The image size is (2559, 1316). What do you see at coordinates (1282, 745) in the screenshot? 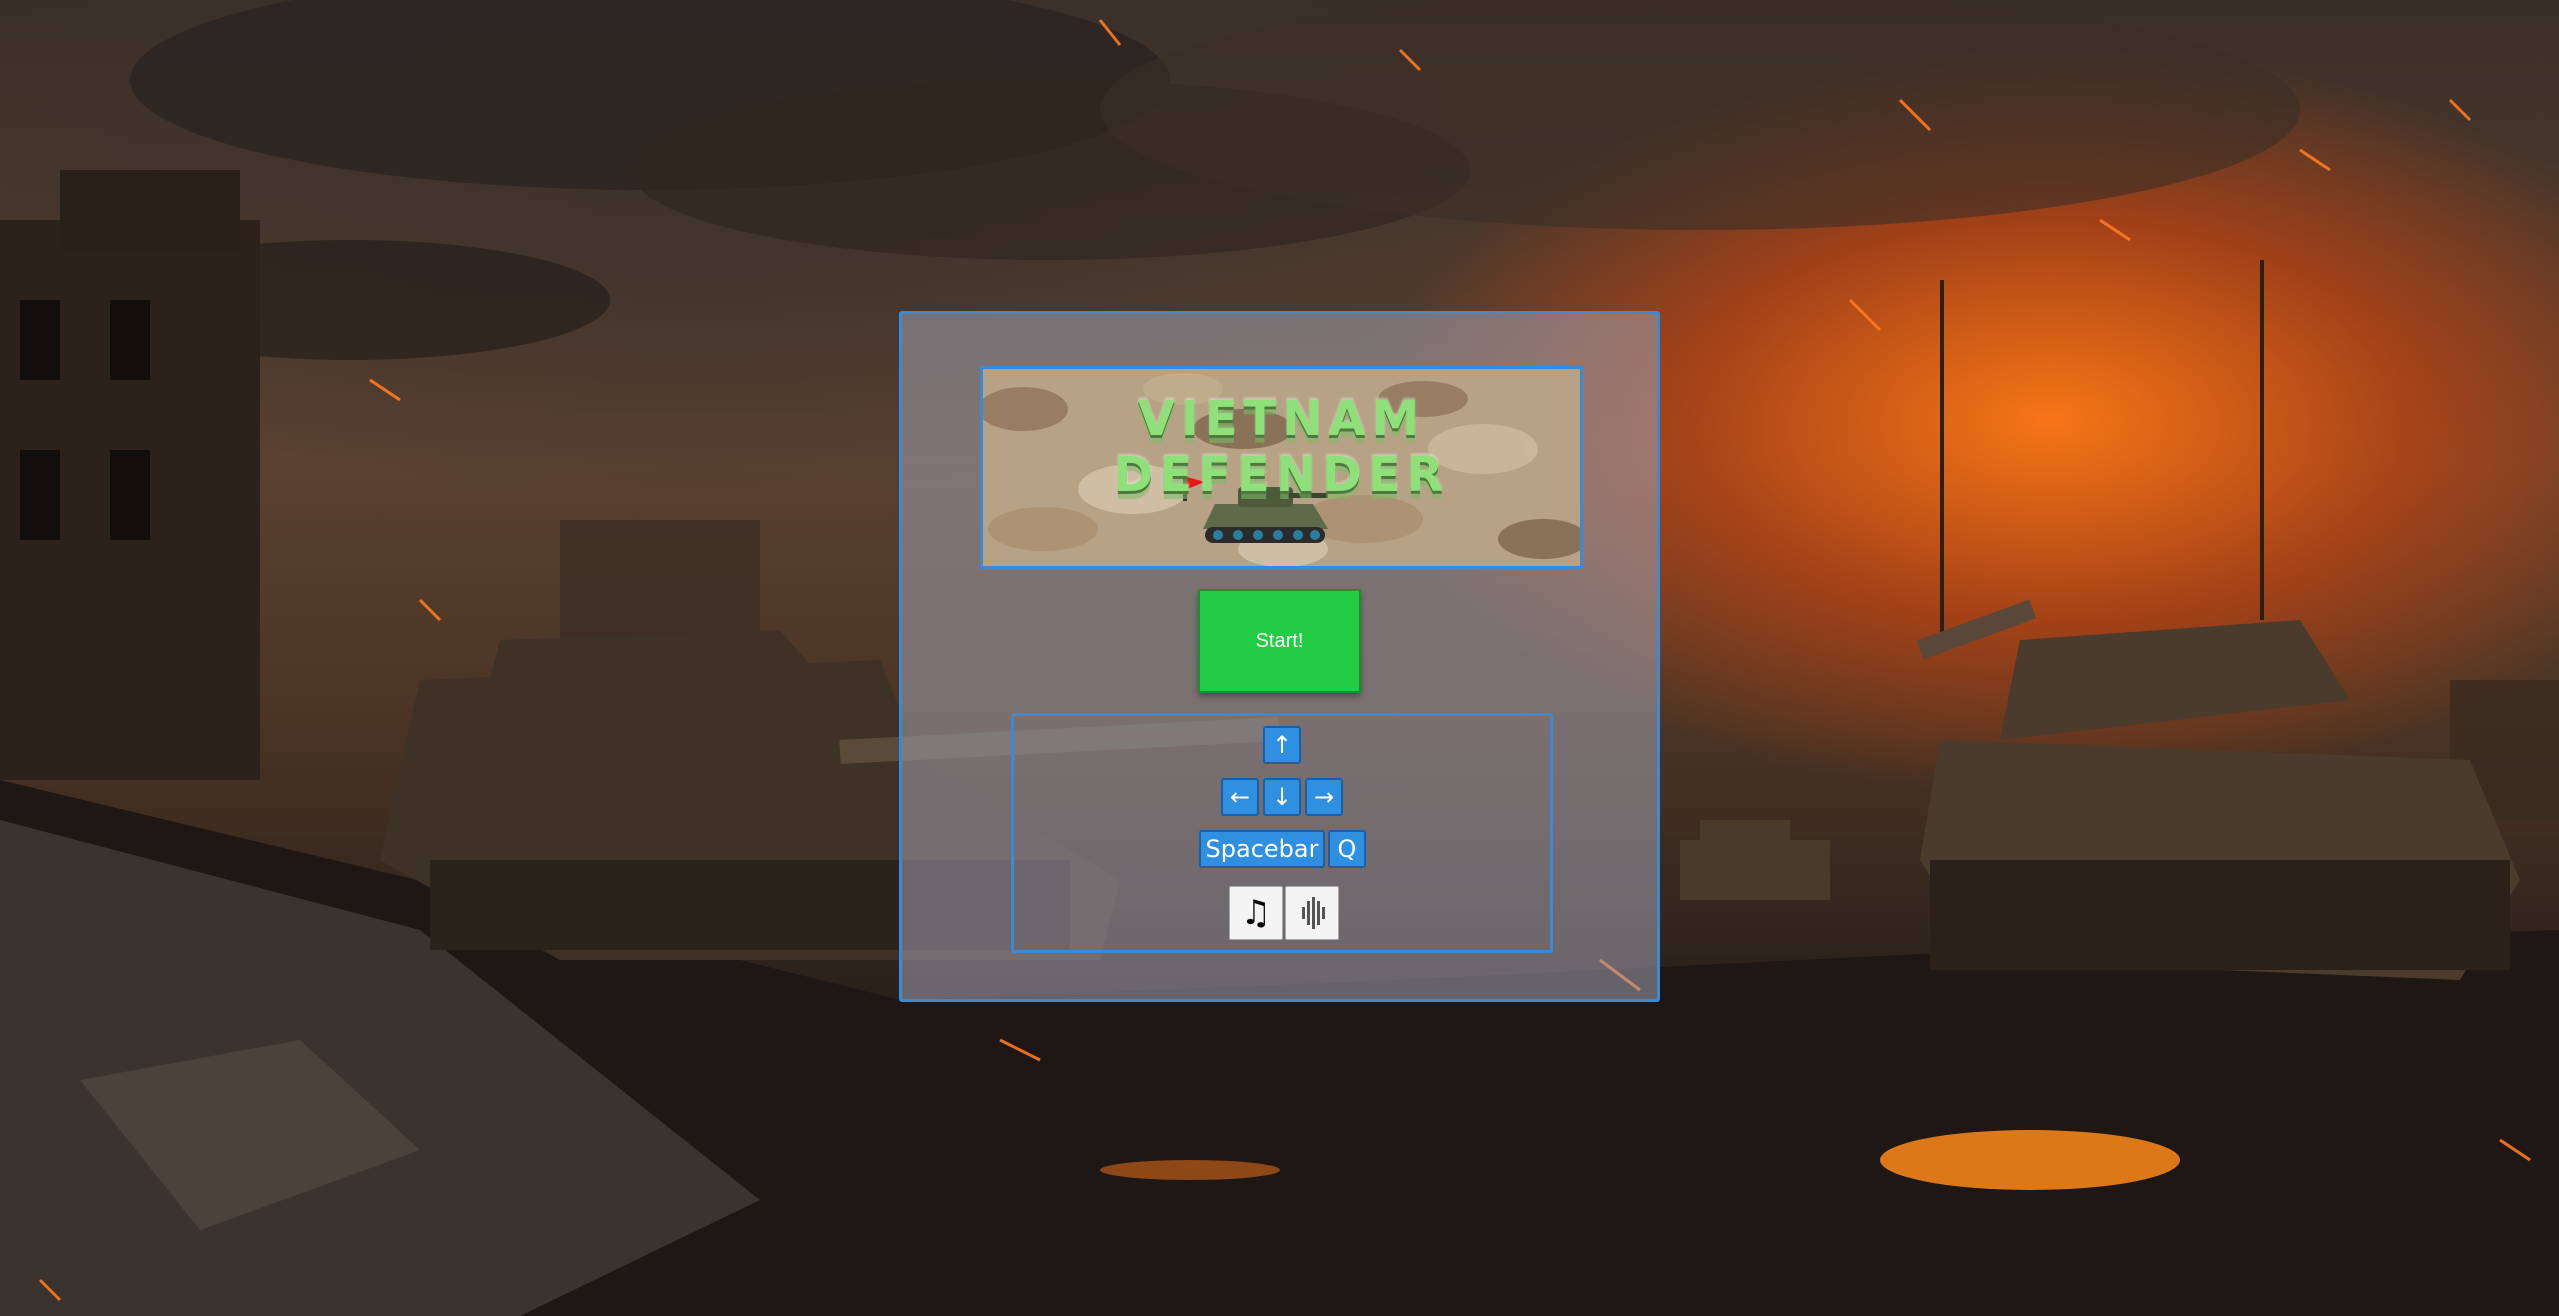
I see `up-arrow-key: ↑` at bounding box center [1282, 745].